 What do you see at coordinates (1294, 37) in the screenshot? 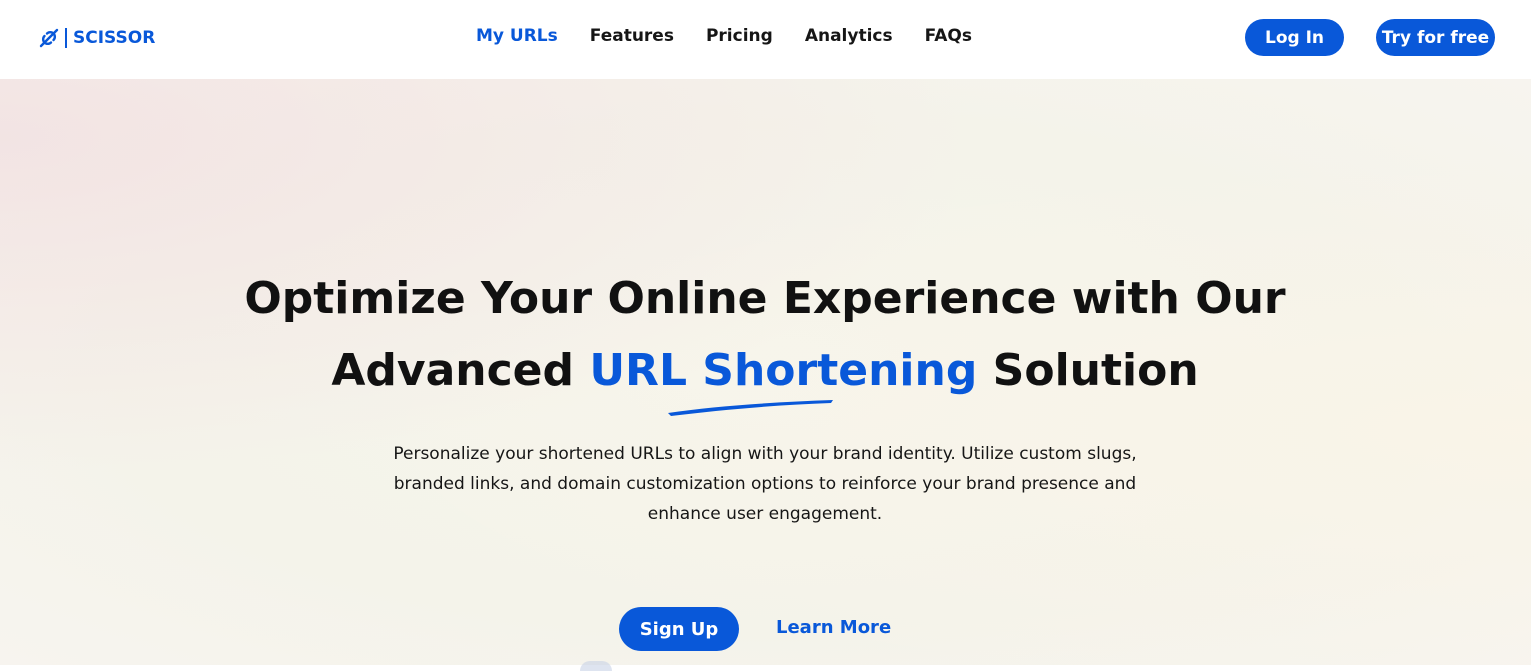
I see `login-button: Log In` at bounding box center [1294, 37].